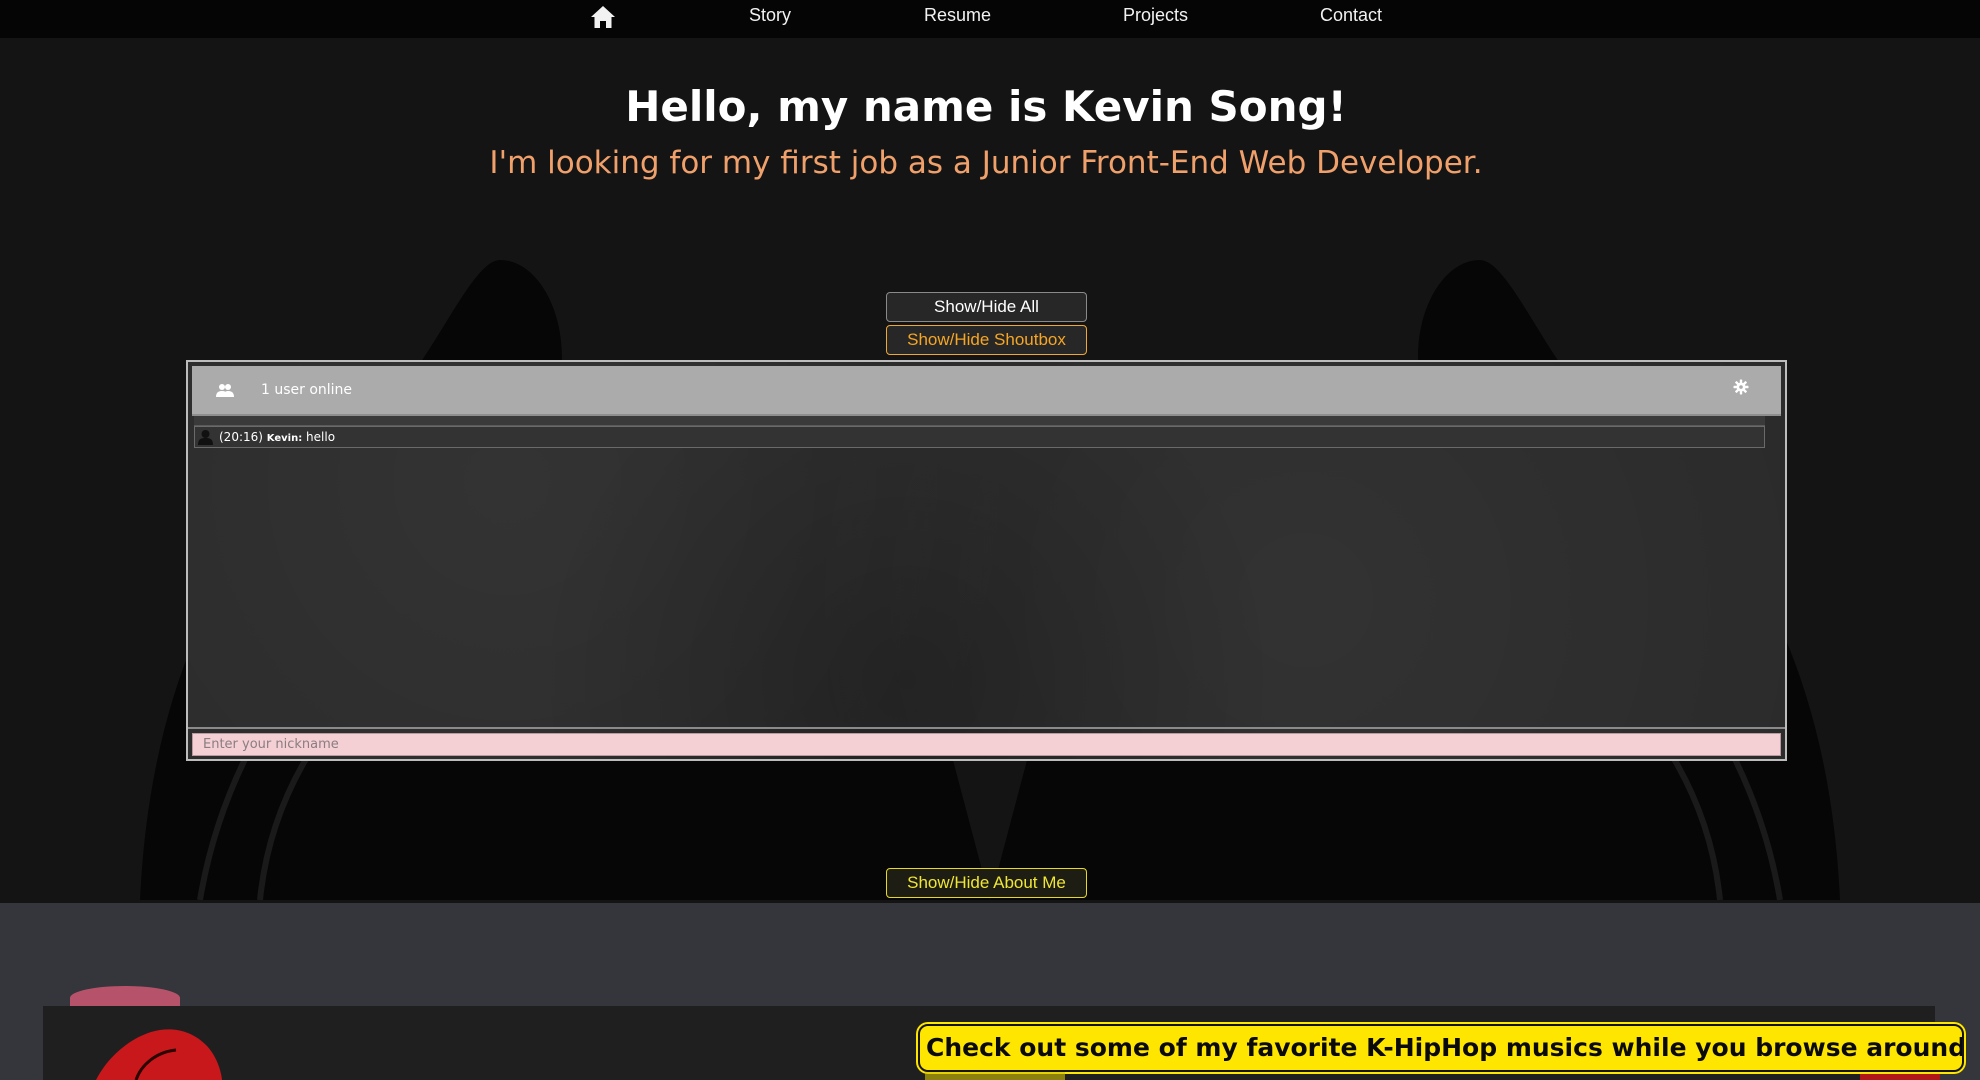 This screenshot has height=1080, width=1980. What do you see at coordinates (307, 390) in the screenshot?
I see `users-online-count: 1 user online` at bounding box center [307, 390].